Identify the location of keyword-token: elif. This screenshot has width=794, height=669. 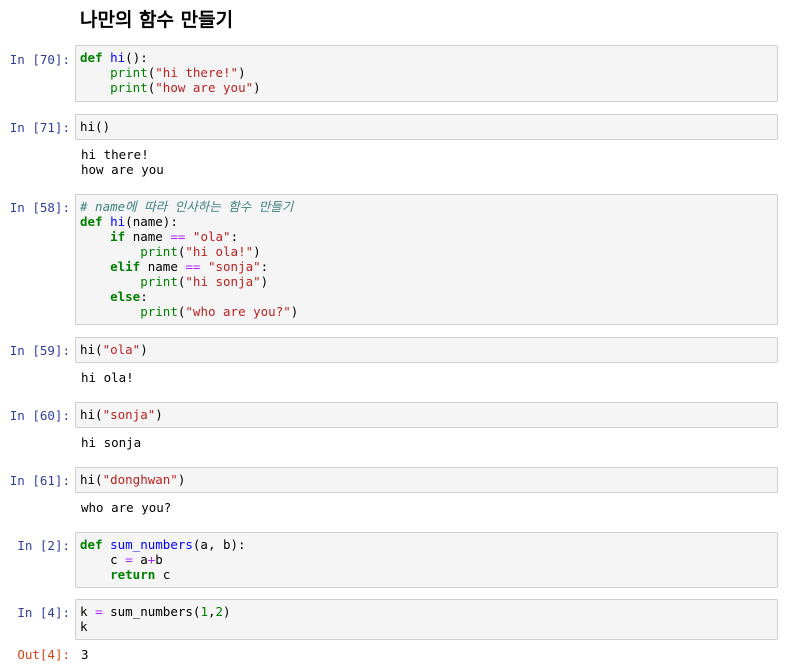
(125, 266).